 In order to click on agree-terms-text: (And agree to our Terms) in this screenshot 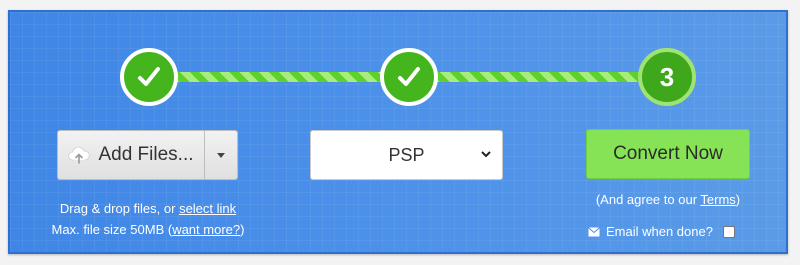, I will do `click(668, 199)`.